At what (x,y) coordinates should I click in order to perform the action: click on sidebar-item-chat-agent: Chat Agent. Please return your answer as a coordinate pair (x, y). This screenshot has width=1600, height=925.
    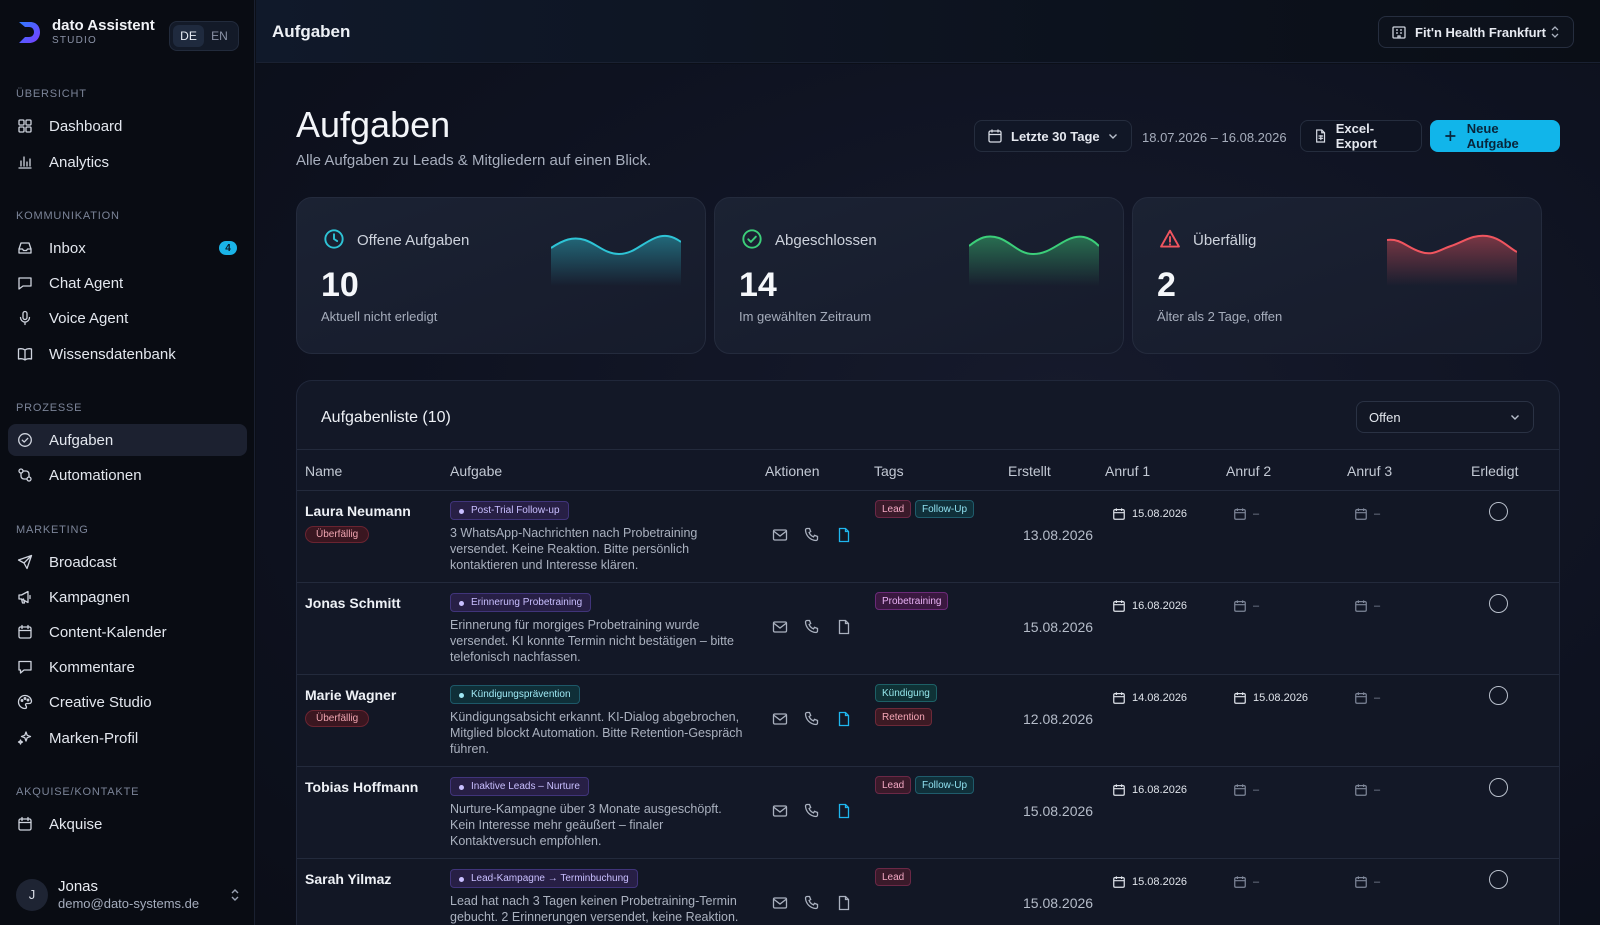
    Looking at the image, I should click on (127, 283).